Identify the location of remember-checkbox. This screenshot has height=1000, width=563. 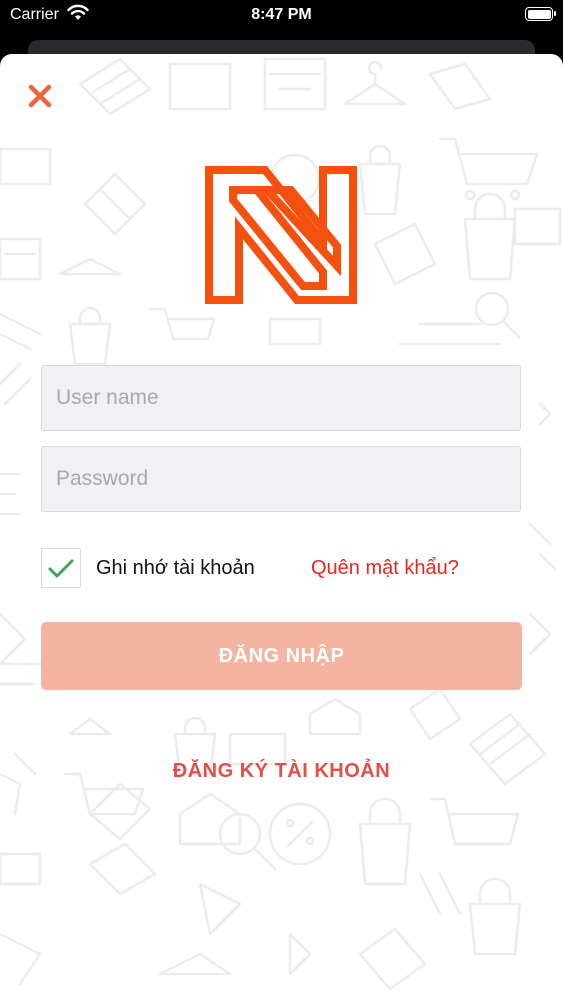
(61, 568).